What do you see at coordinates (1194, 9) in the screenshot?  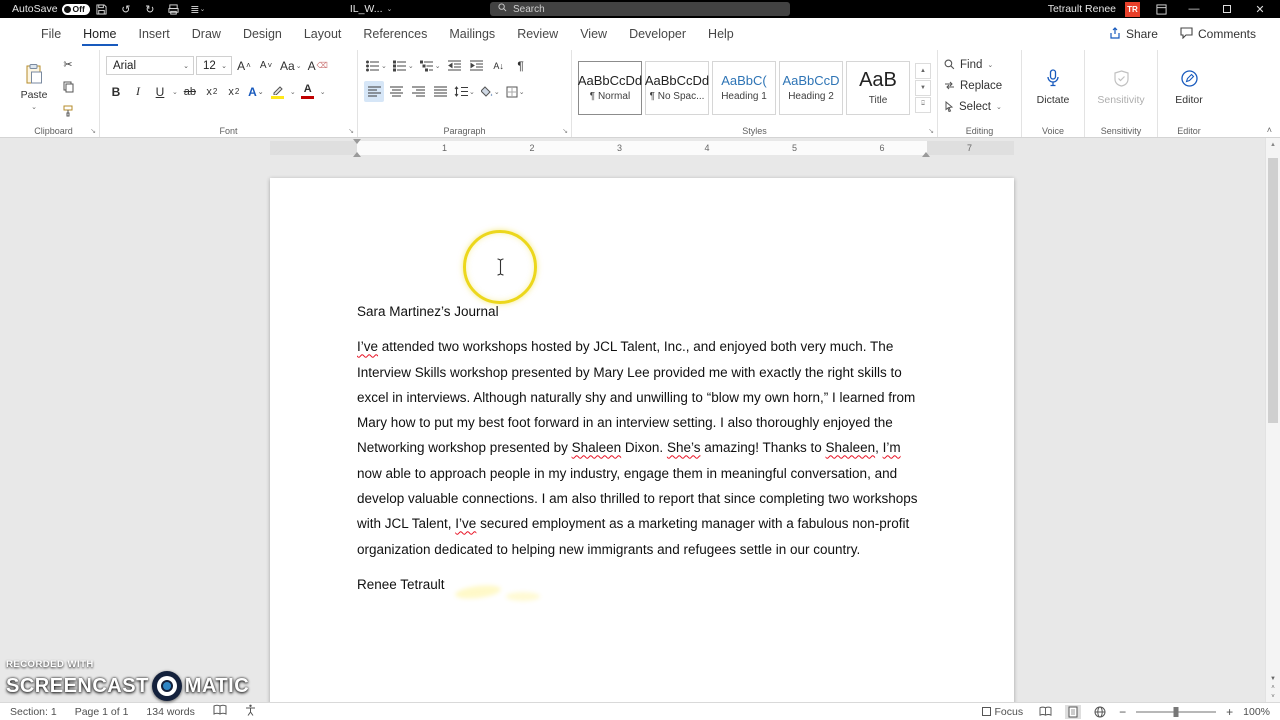 I see `minimize-icon: —` at bounding box center [1194, 9].